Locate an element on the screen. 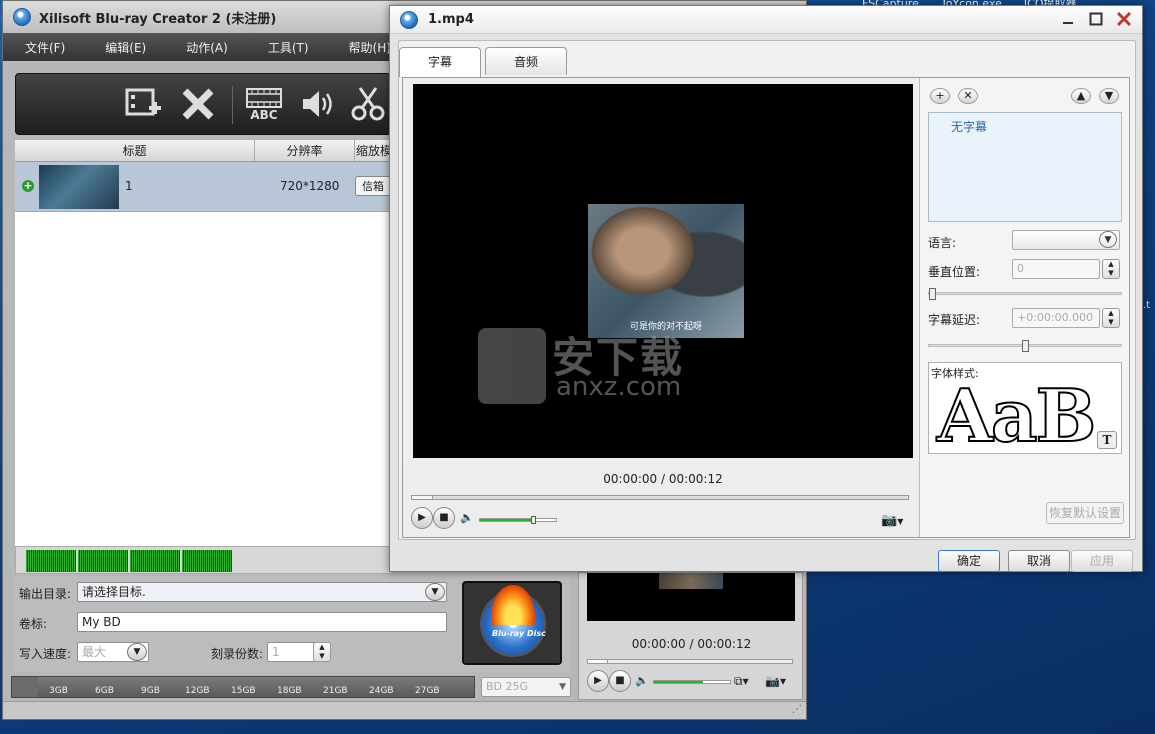  output-dir-field: 请选择目标. is located at coordinates (262, 592).